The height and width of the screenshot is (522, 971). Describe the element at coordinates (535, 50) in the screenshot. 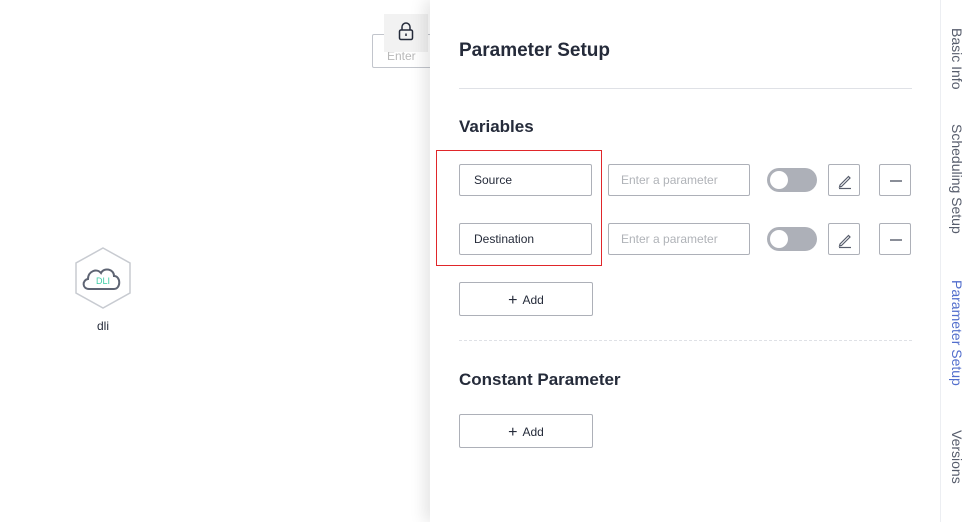

I see `drawer-title: Parameter Setup` at that location.